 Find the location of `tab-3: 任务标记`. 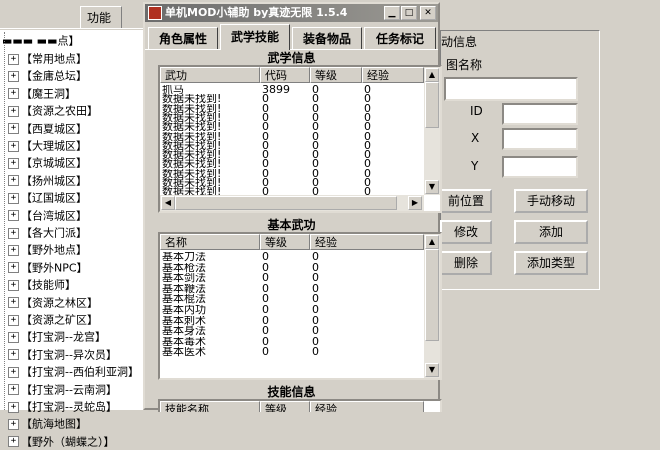

tab-3: 任务标记 is located at coordinates (400, 38).